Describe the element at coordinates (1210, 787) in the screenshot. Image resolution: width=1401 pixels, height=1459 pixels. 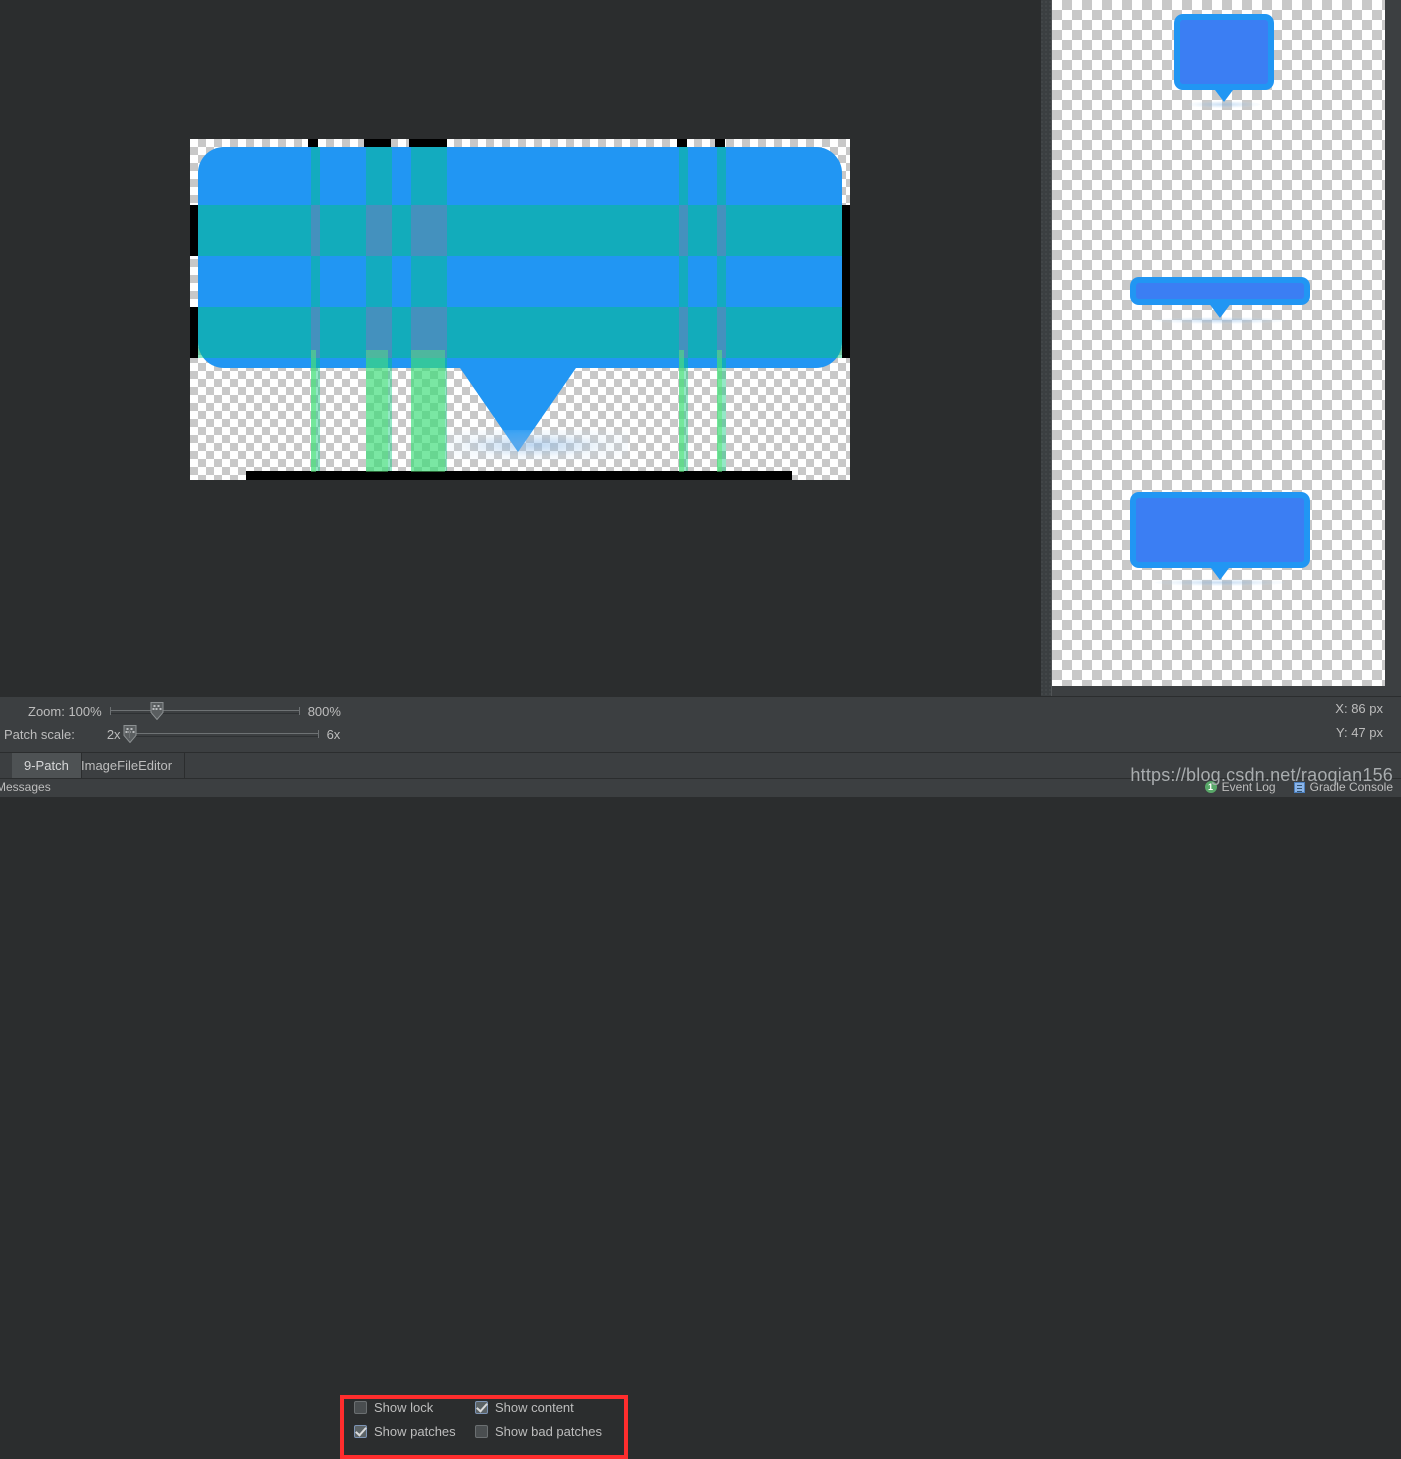
I see `event-count-badge: 1` at that location.